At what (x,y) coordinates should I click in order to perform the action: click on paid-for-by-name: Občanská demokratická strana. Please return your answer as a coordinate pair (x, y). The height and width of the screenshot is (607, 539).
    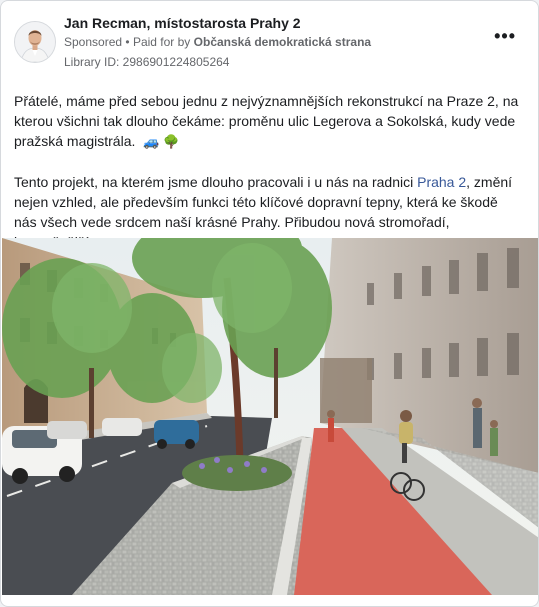
    Looking at the image, I should click on (282, 42).